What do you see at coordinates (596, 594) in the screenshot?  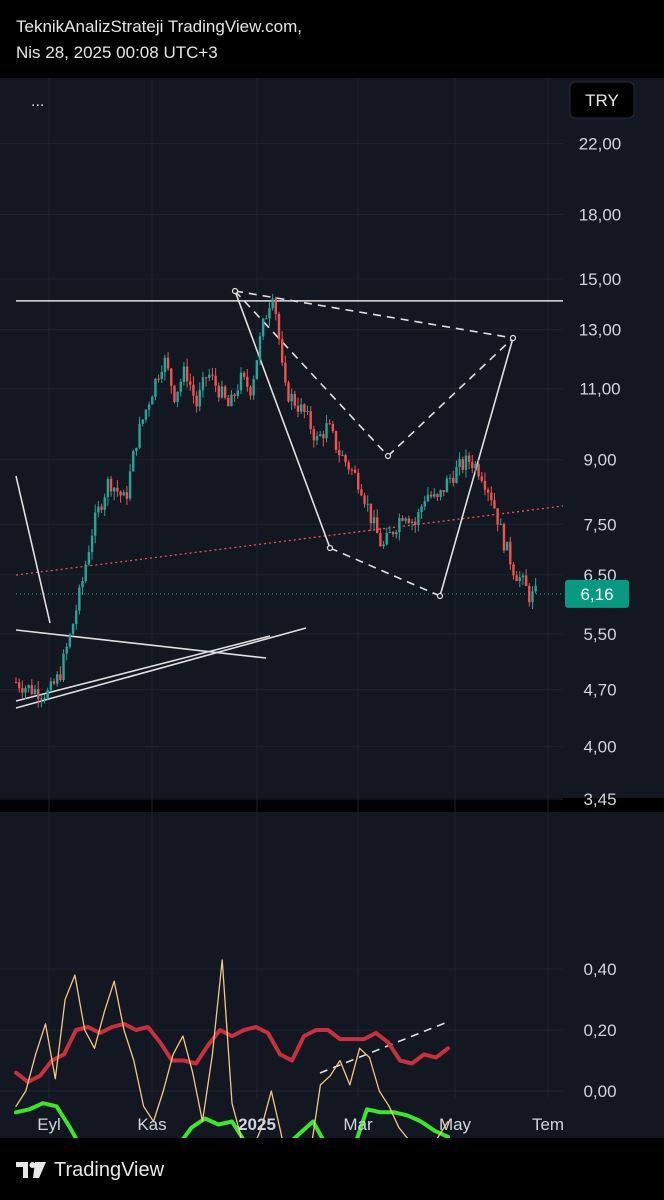 I see `last-price-label: 6,16` at bounding box center [596, 594].